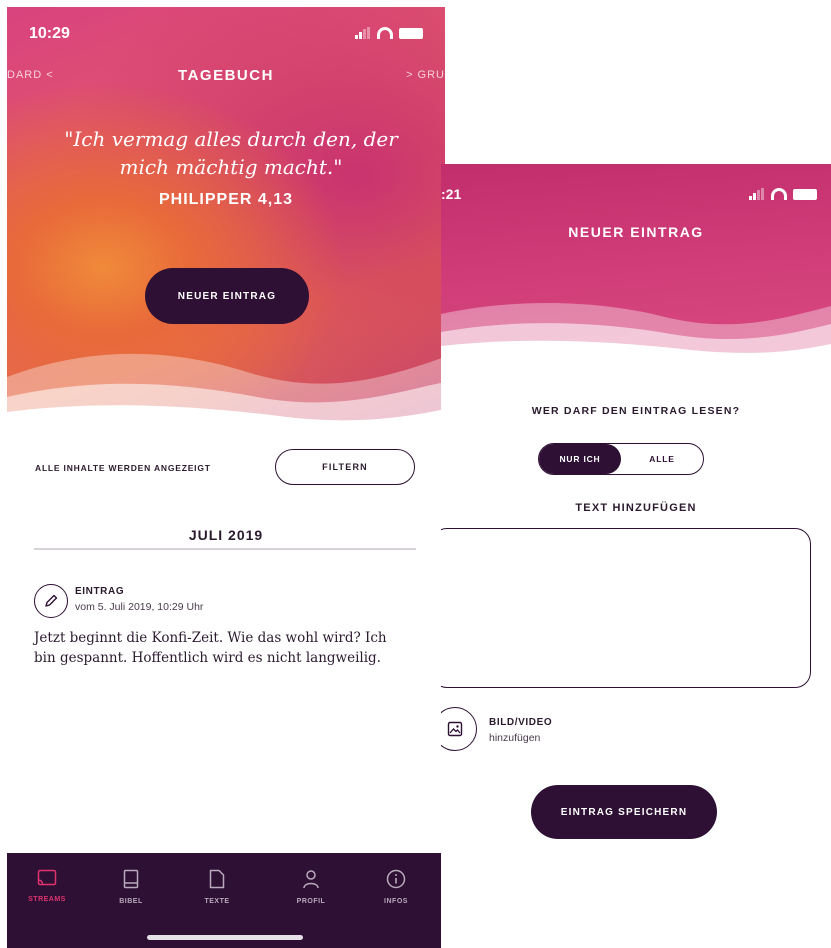 The width and height of the screenshot is (831, 948). What do you see at coordinates (131, 901) in the screenshot?
I see `tab-label: BIBEL` at bounding box center [131, 901].